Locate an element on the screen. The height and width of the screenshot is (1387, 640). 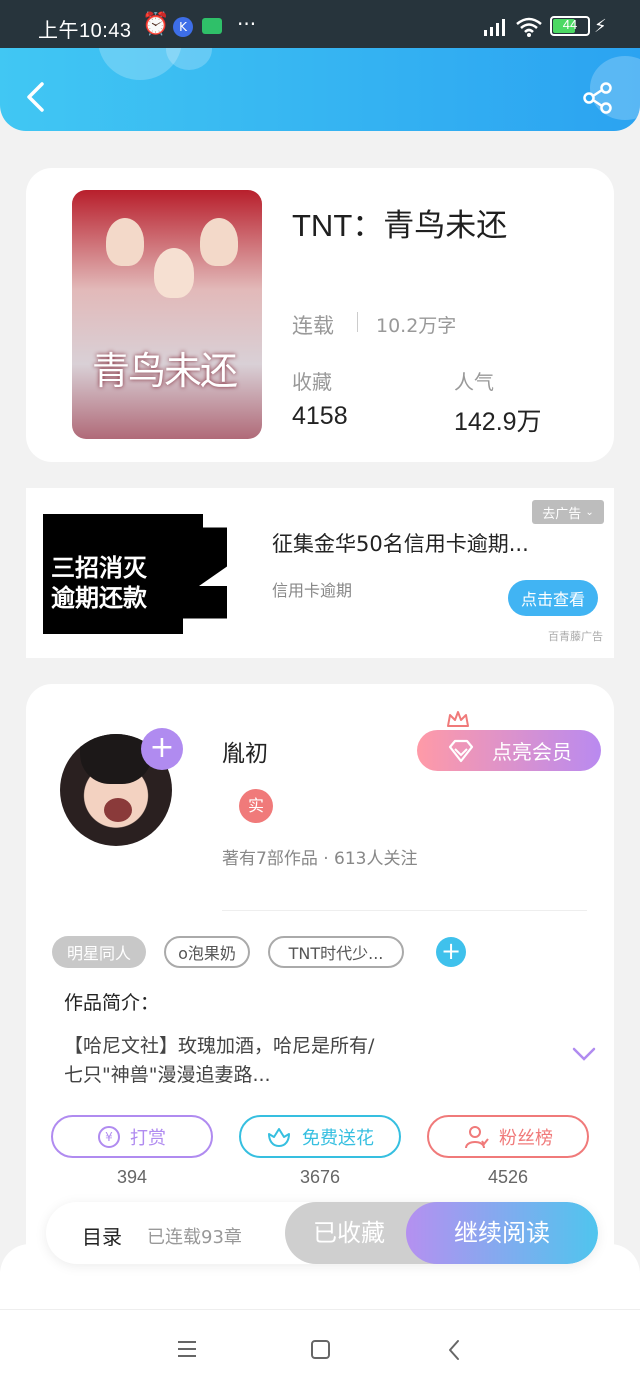
fans-ranking-button: 粉丝榜 is located at coordinates (508, 1136).